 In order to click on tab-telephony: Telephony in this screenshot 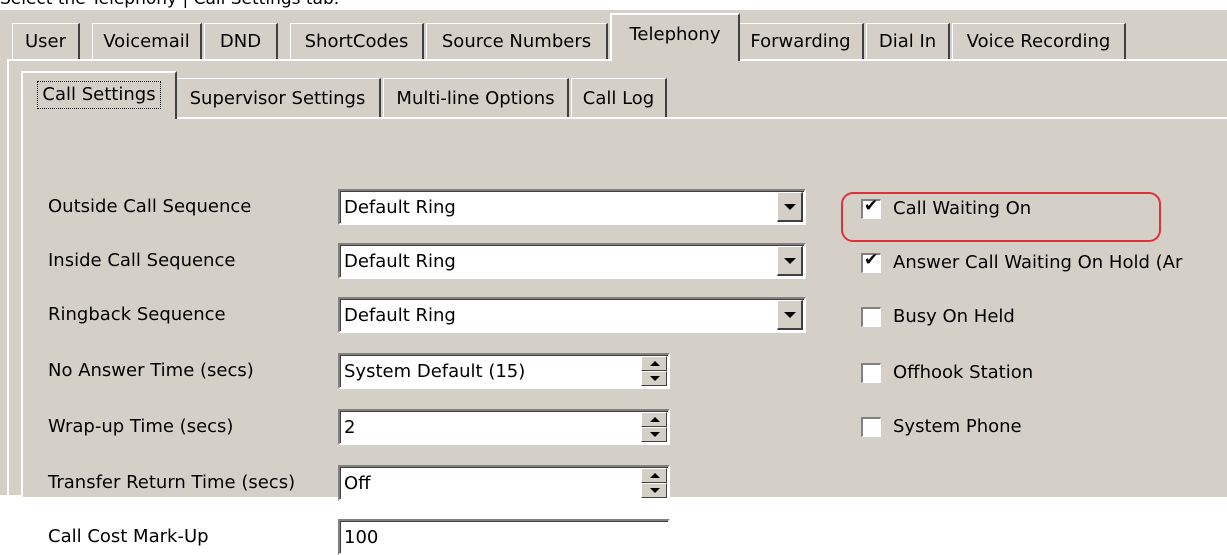, I will do `click(675, 37)`.